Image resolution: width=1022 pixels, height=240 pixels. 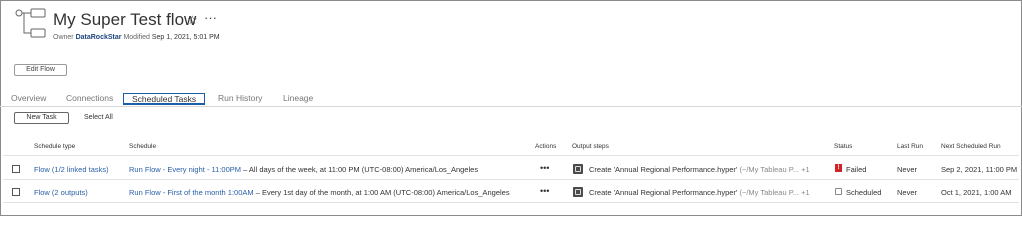 I want to click on header-output-steps: Output steps, so click(x=590, y=146).